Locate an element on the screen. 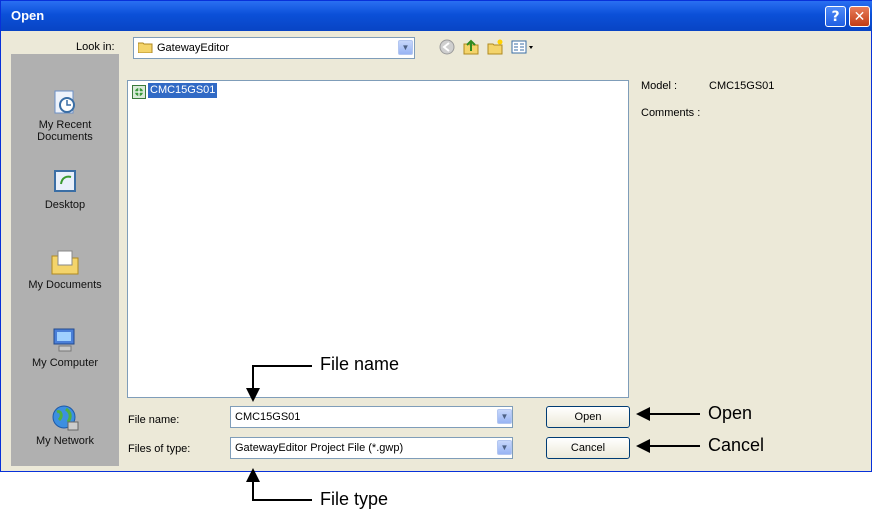  annotation-cancel: Cancel is located at coordinates (736, 445).